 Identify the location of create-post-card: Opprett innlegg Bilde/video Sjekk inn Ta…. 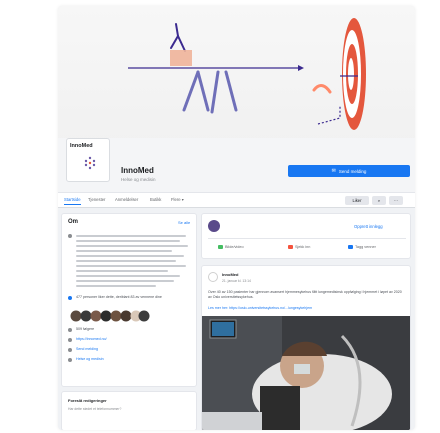
(306, 236).